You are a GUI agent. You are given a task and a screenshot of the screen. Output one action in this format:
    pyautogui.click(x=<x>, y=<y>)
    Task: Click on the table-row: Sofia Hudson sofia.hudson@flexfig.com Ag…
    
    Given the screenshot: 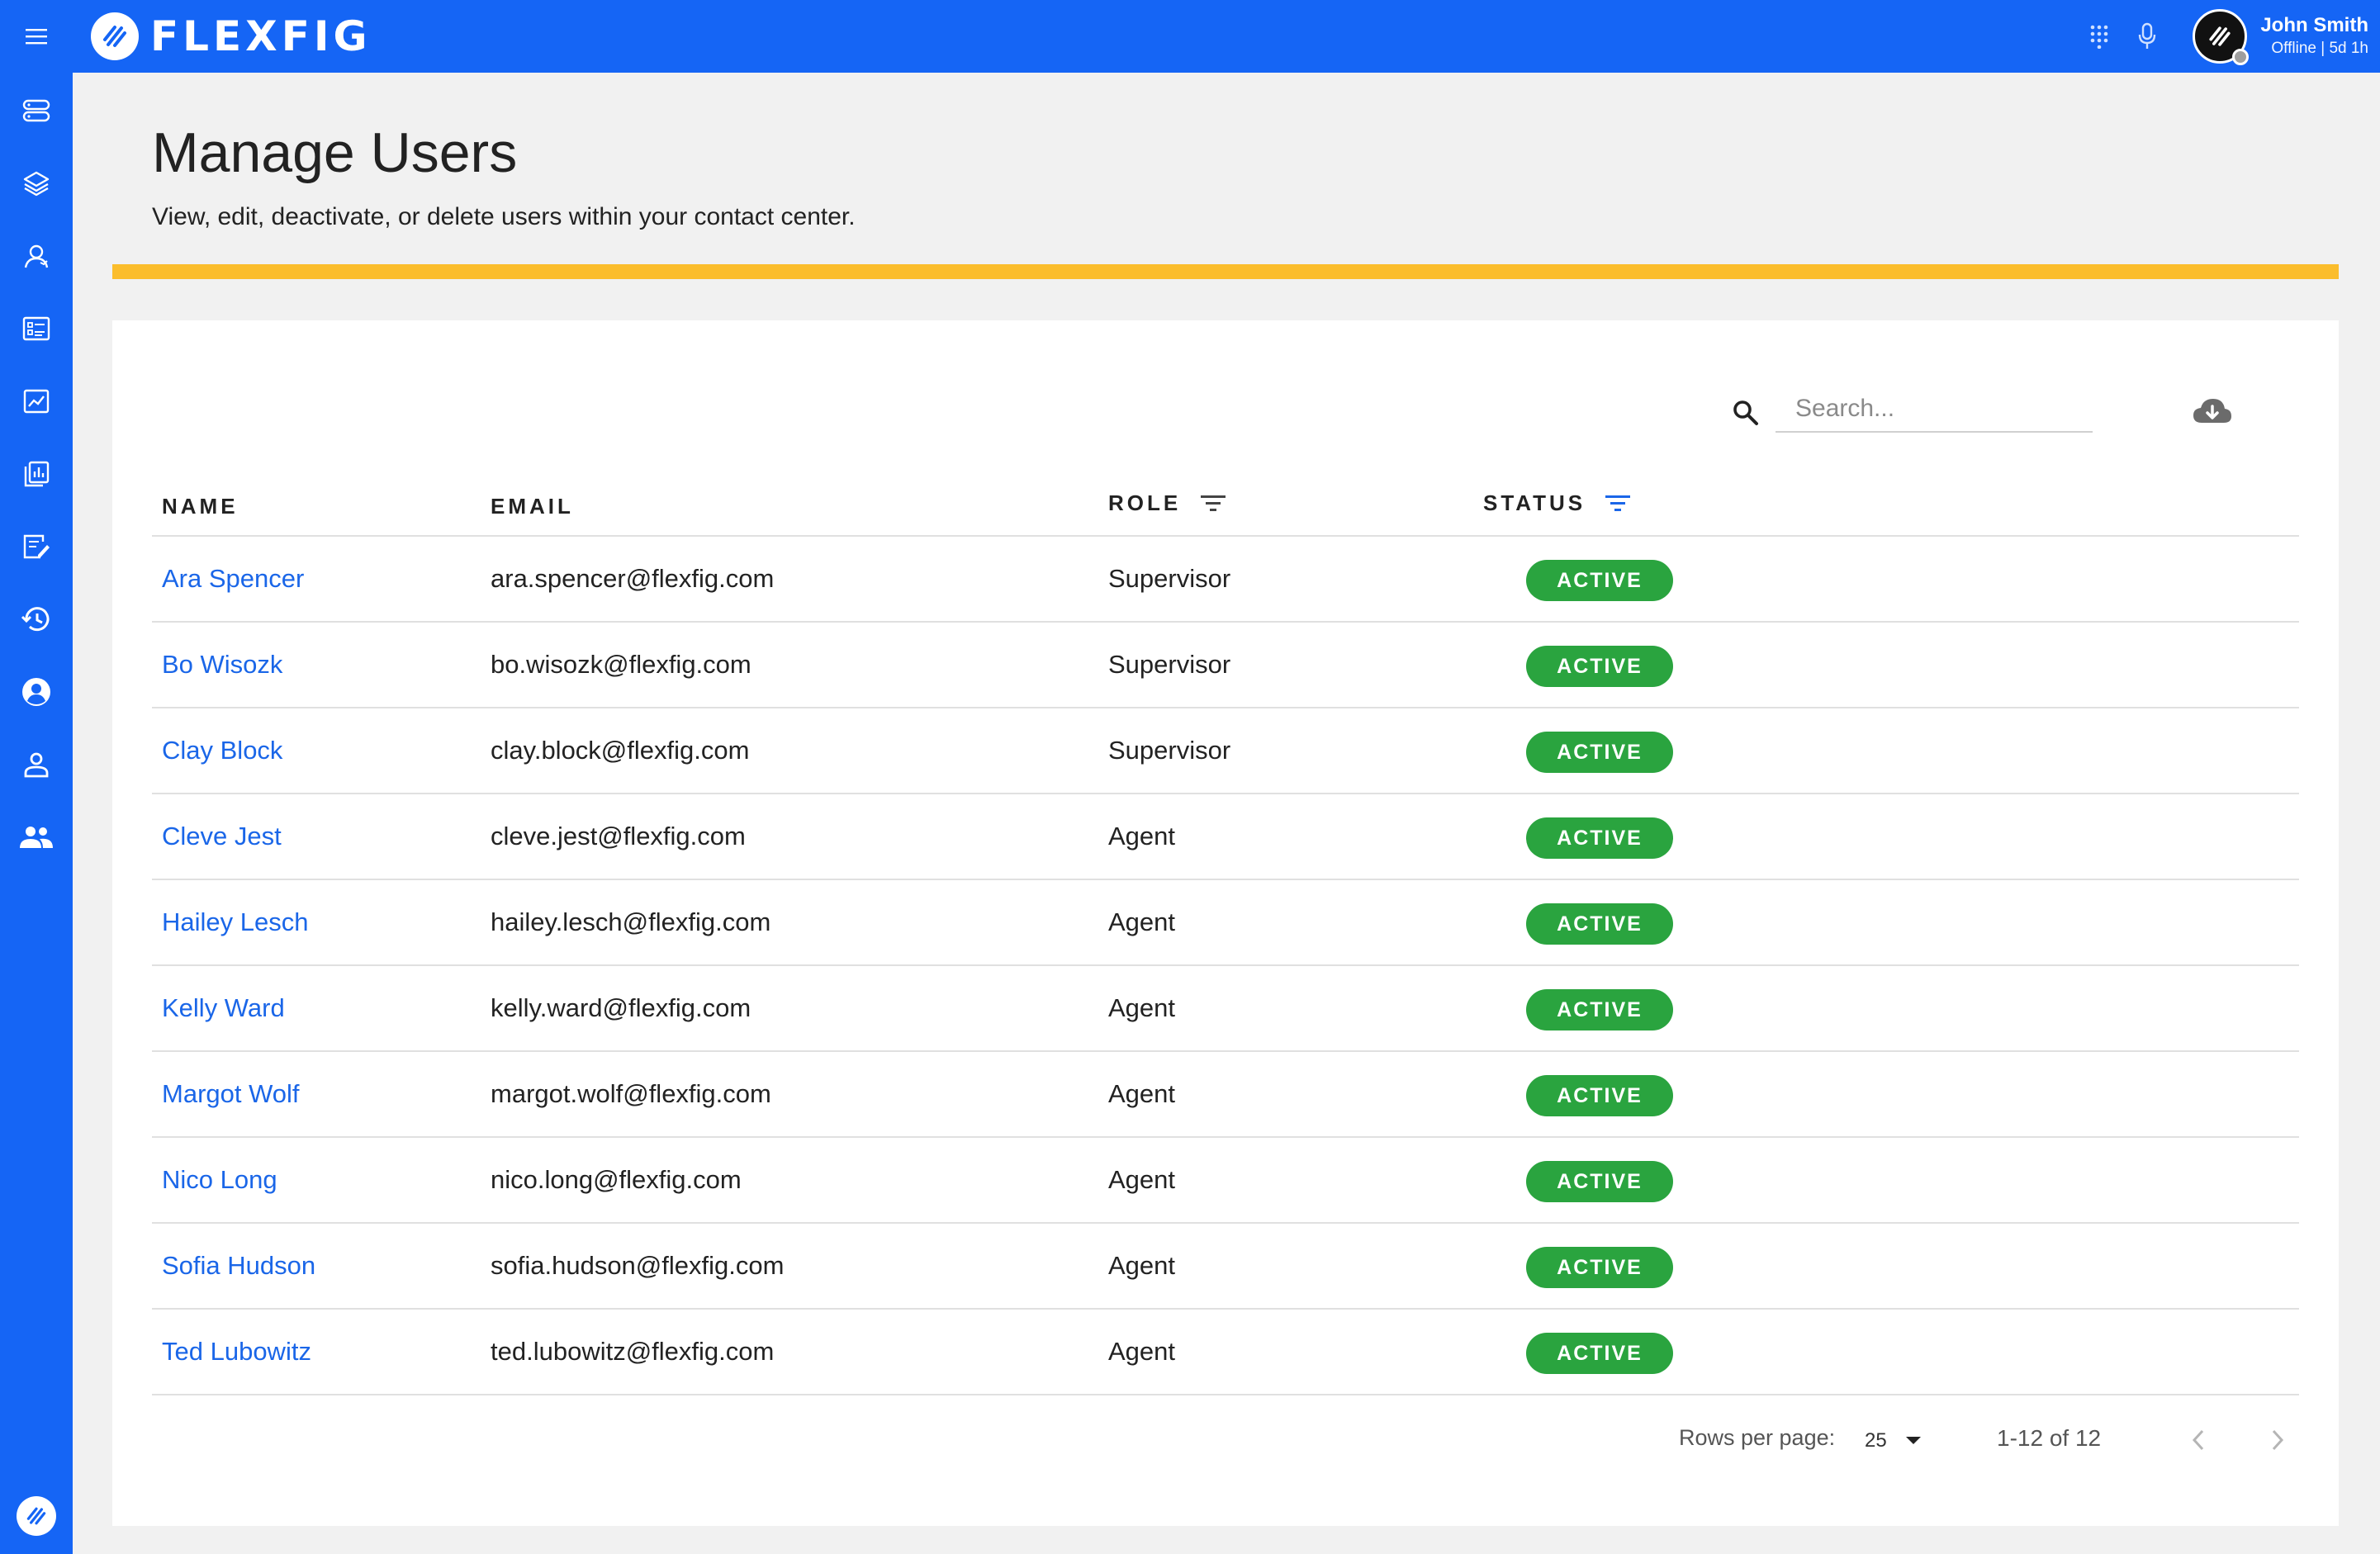 What is the action you would take?
    pyautogui.click(x=1225, y=1267)
    